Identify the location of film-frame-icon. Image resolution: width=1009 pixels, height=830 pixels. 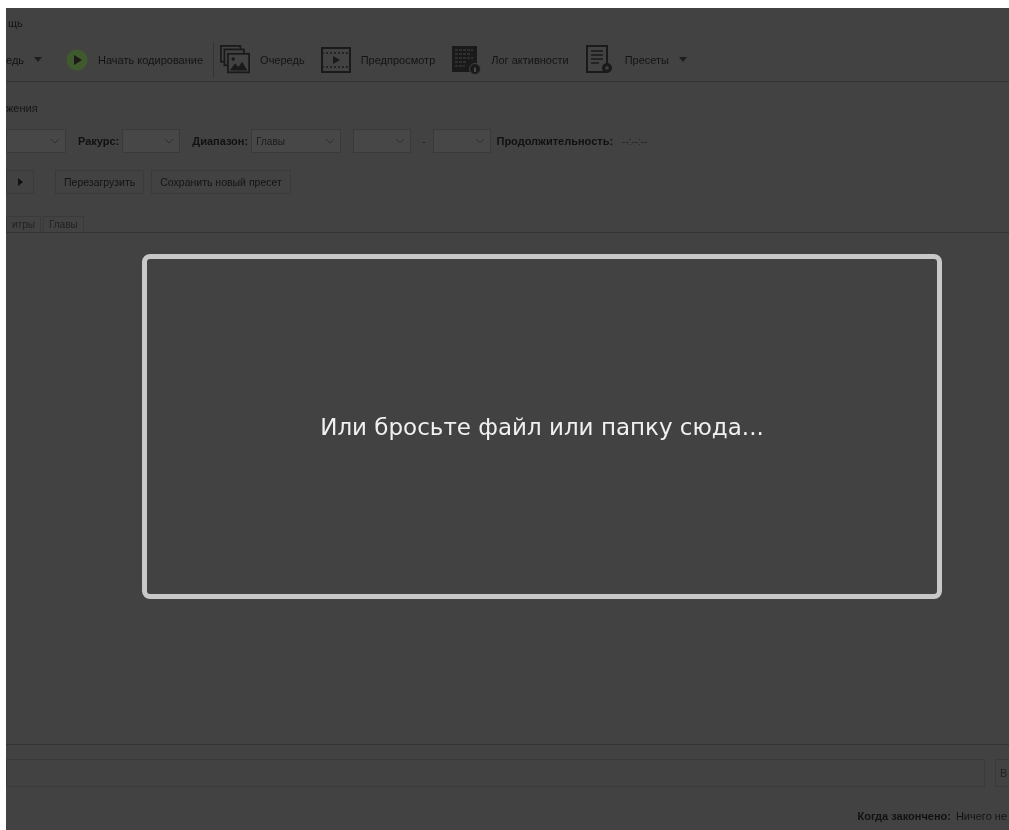
(335, 59).